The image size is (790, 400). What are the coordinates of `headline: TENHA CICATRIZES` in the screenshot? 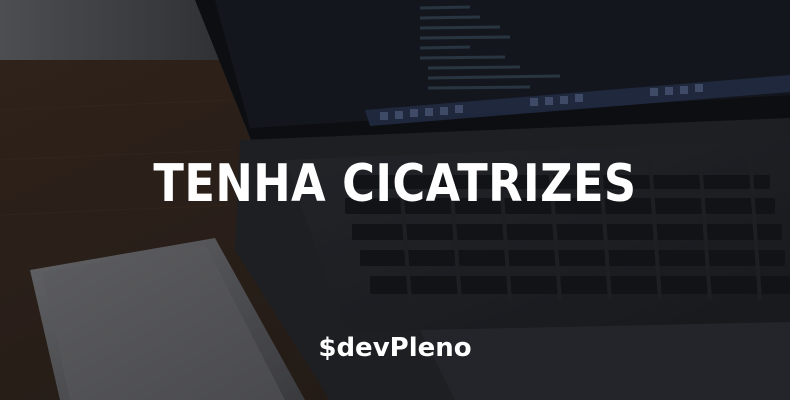 It's located at (395, 184).